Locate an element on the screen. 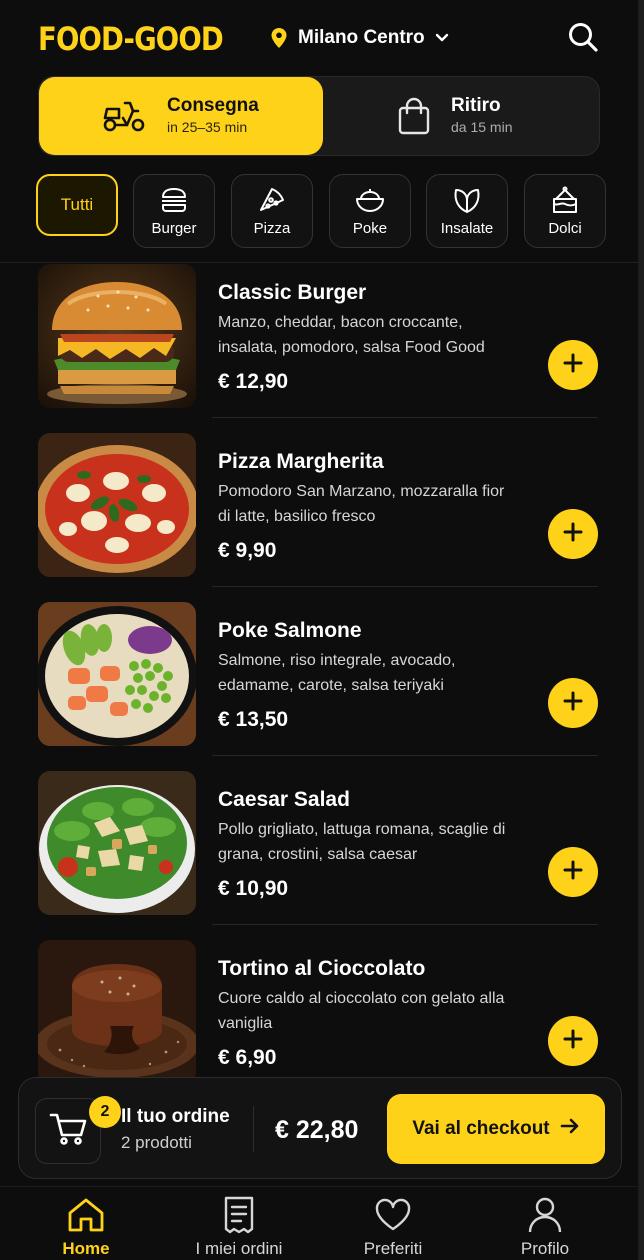 The width and height of the screenshot is (644, 1260). location-label: Milano Centro is located at coordinates (361, 37).